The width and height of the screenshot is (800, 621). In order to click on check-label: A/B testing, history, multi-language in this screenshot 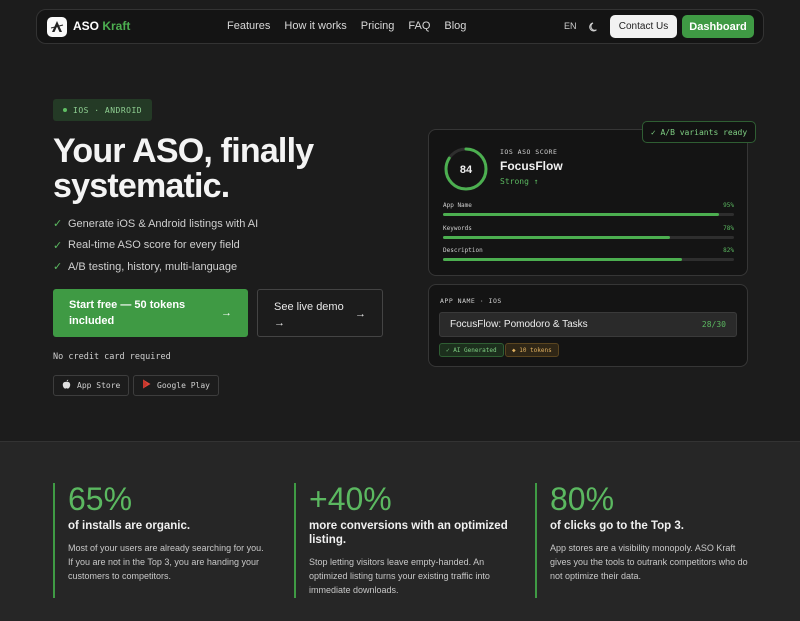, I will do `click(153, 266)`.